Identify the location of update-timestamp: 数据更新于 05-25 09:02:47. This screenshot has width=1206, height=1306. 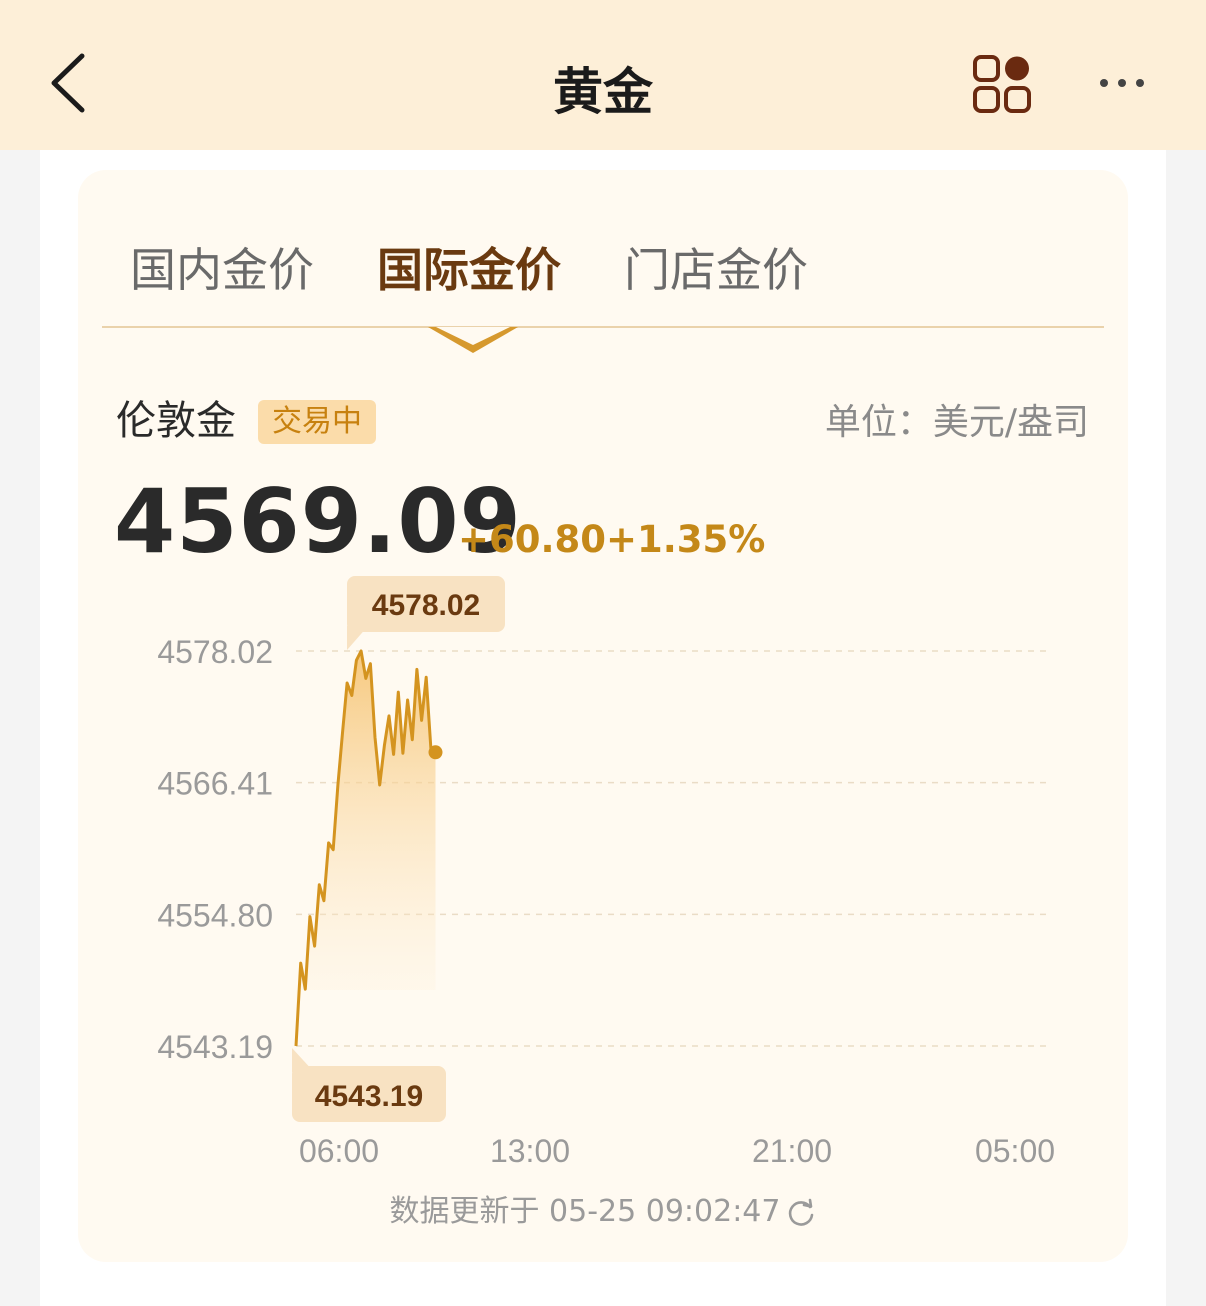
(585, 1211).